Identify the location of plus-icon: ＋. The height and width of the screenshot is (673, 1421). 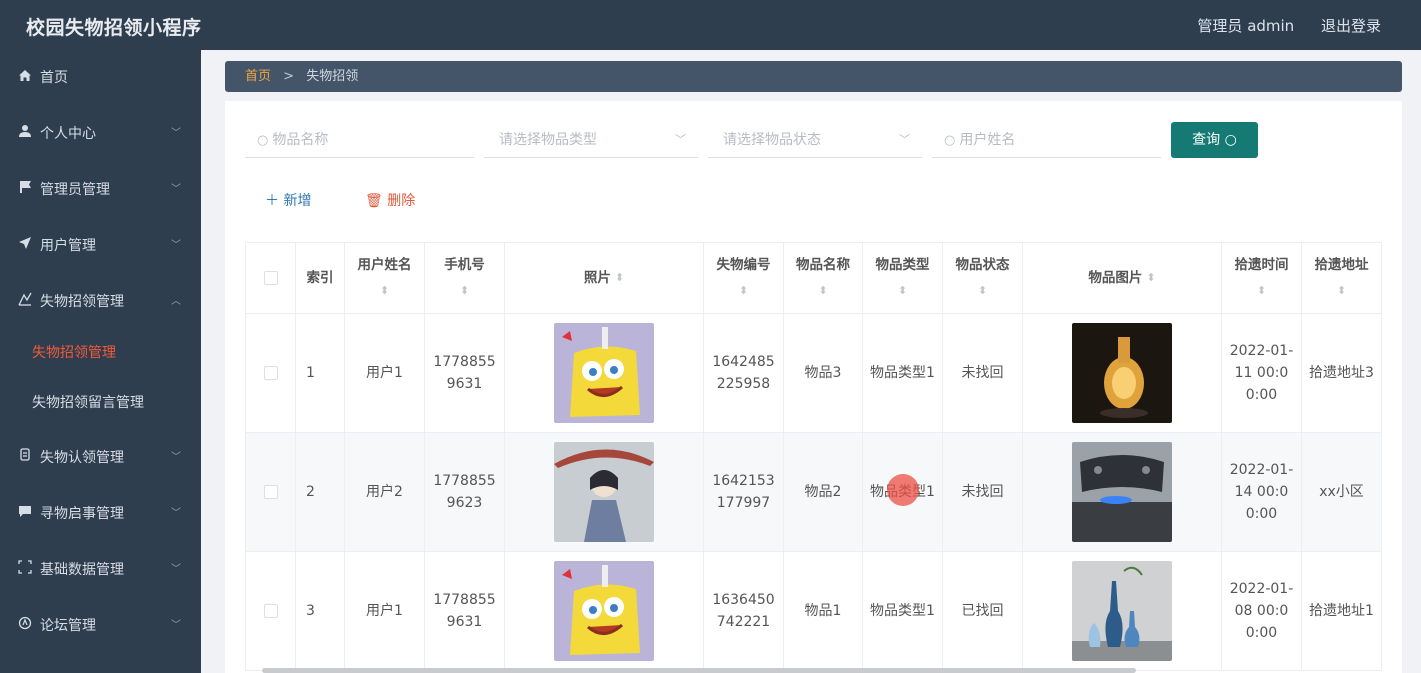
(272, 201).